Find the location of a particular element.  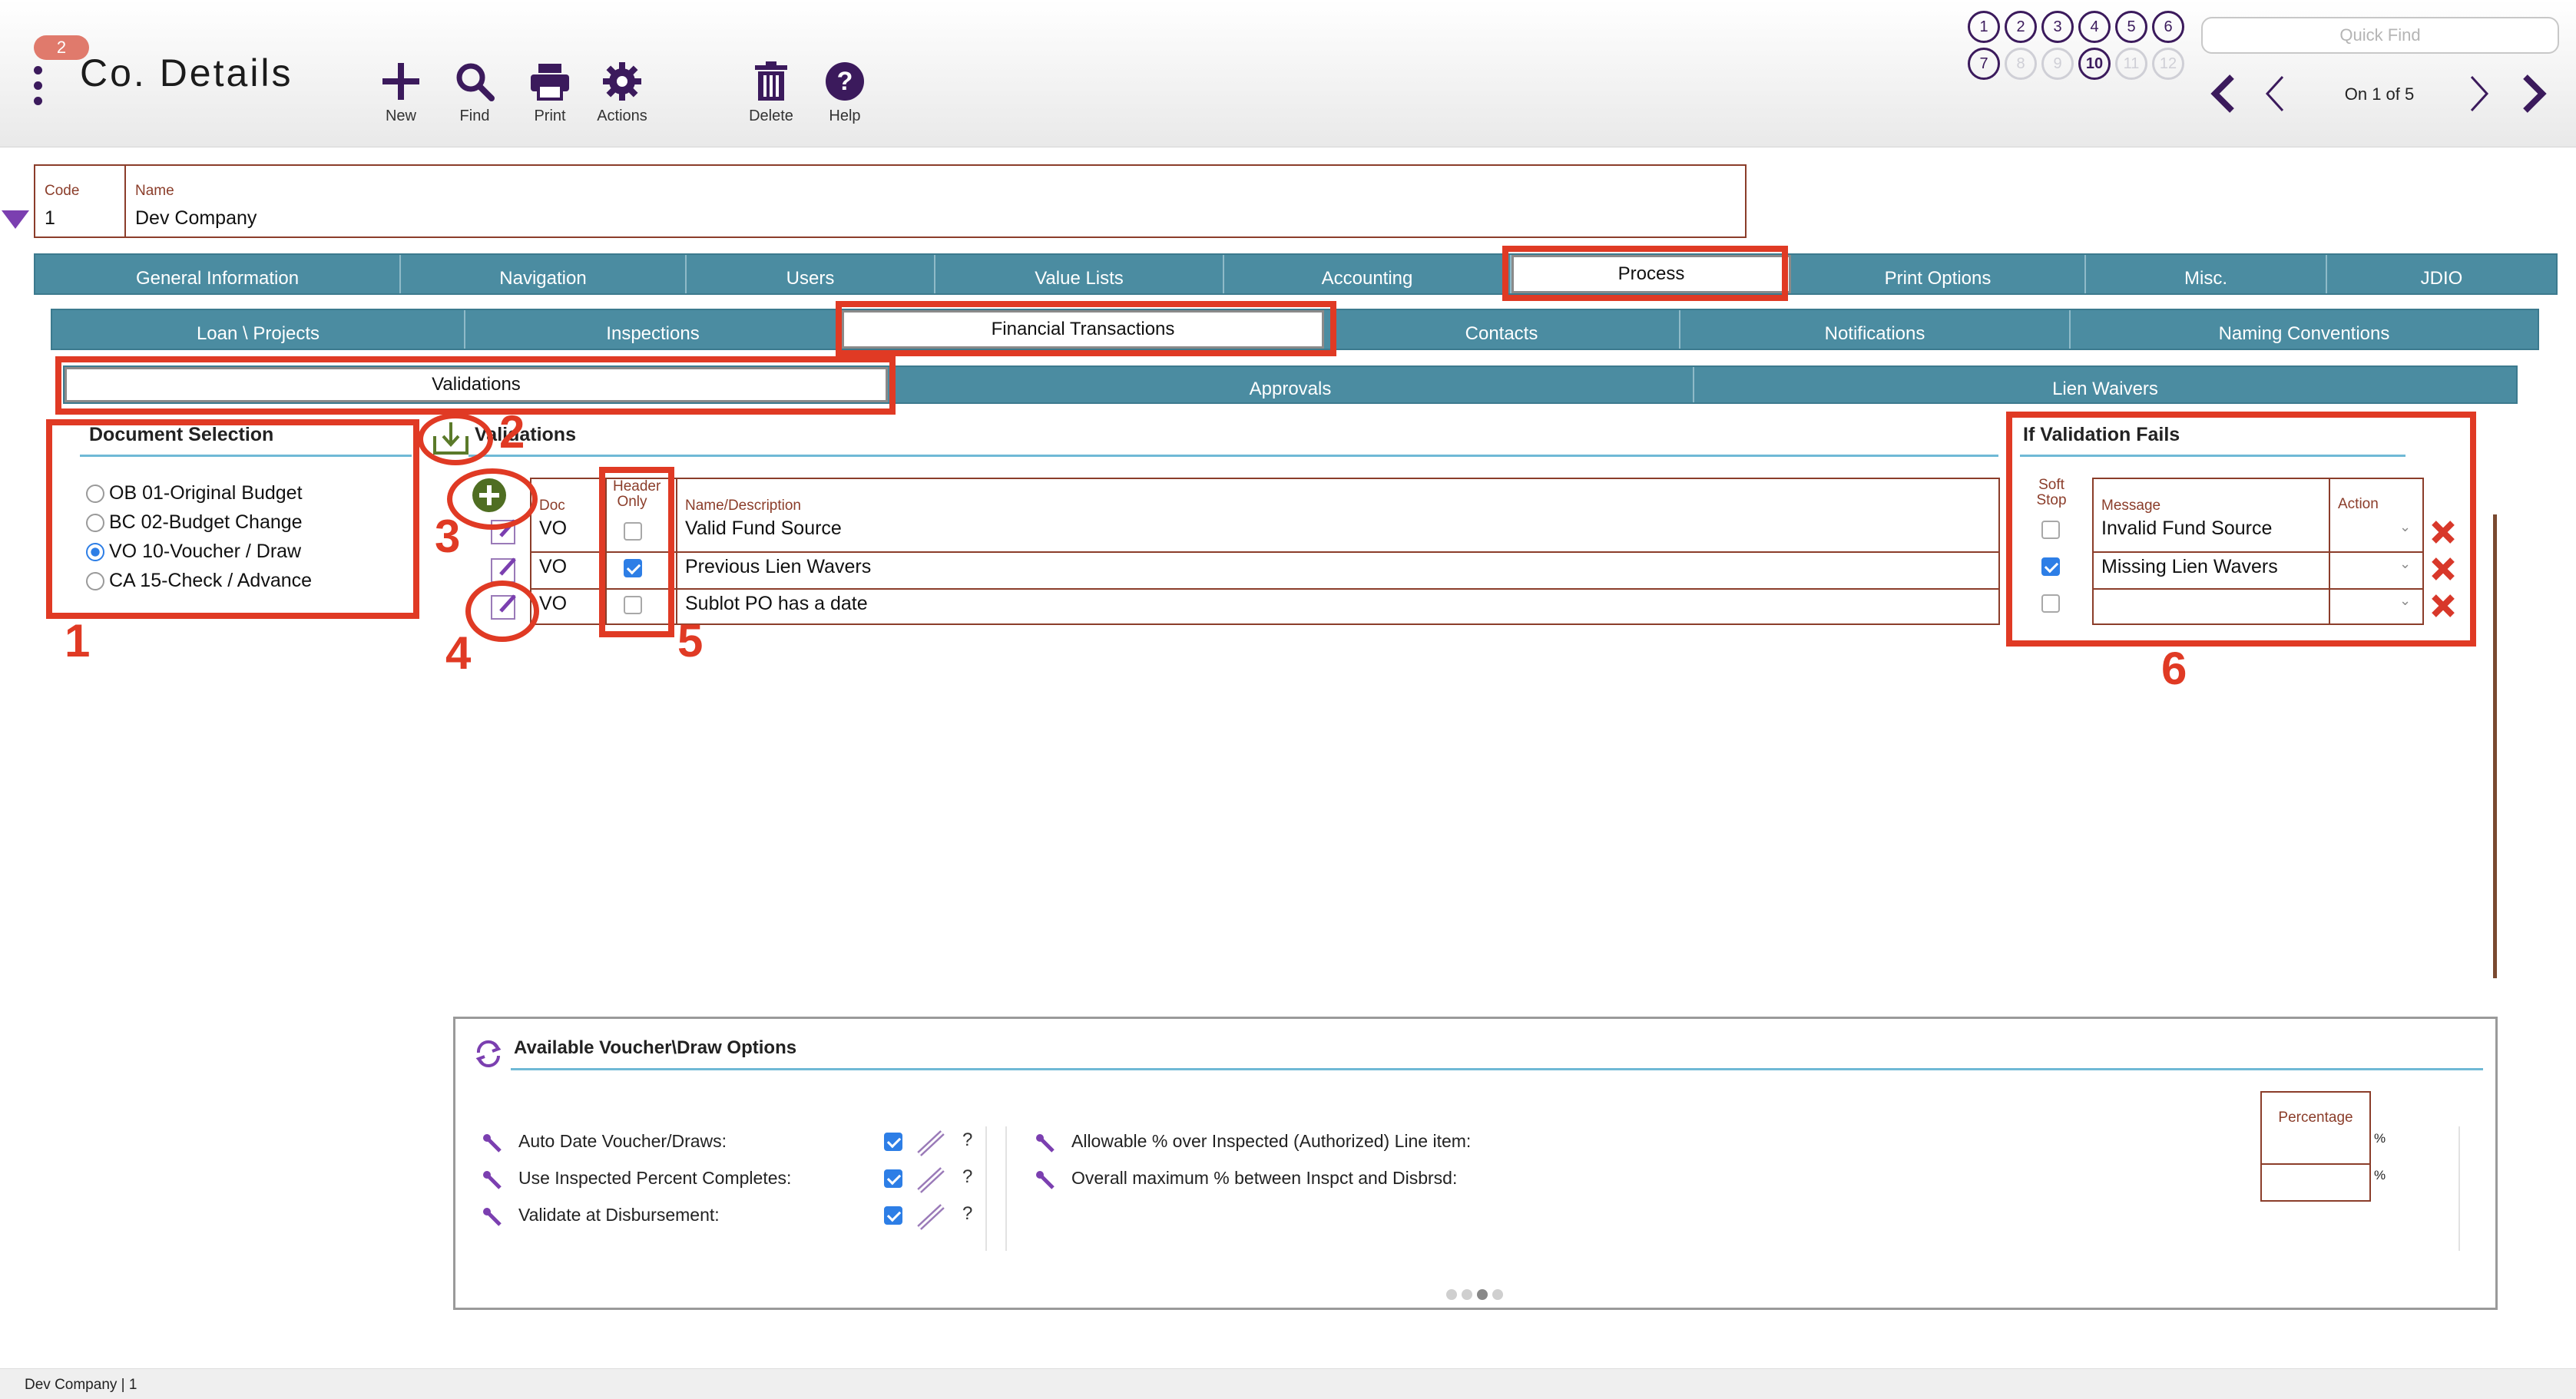

status-bar: Dev Company | 1 is located at coordinates (1288, 1383).